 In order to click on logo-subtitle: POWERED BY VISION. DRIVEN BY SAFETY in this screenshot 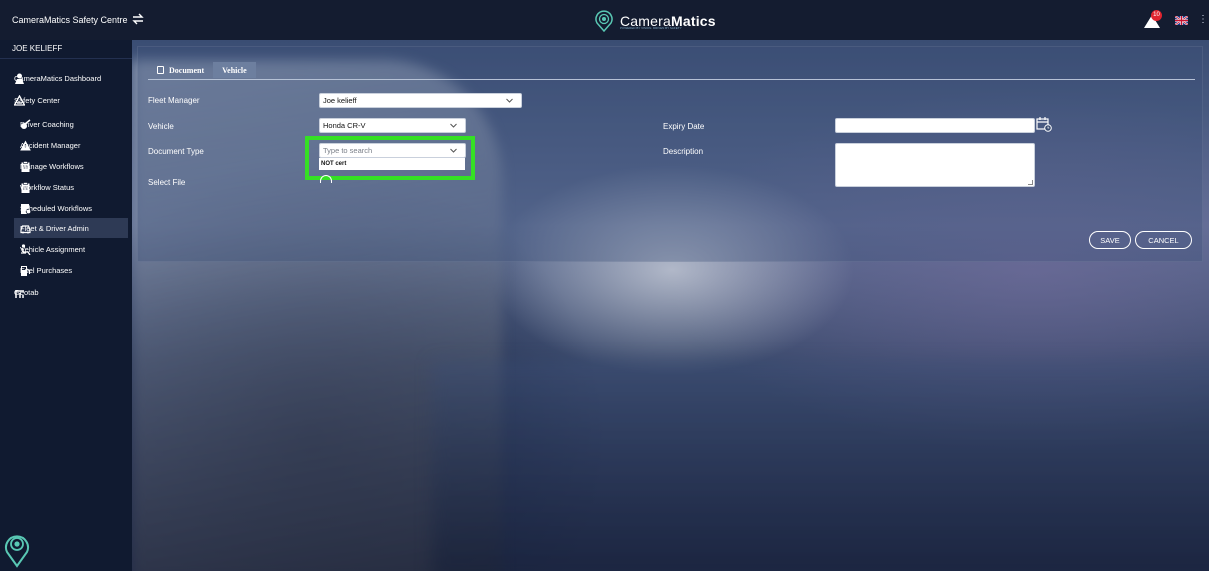, I will do `click(651, 28)`.